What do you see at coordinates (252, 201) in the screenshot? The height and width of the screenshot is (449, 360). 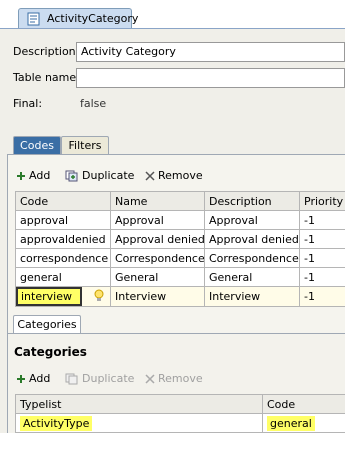 I see `column-header-description: Description` at bounding box center [252, 201].